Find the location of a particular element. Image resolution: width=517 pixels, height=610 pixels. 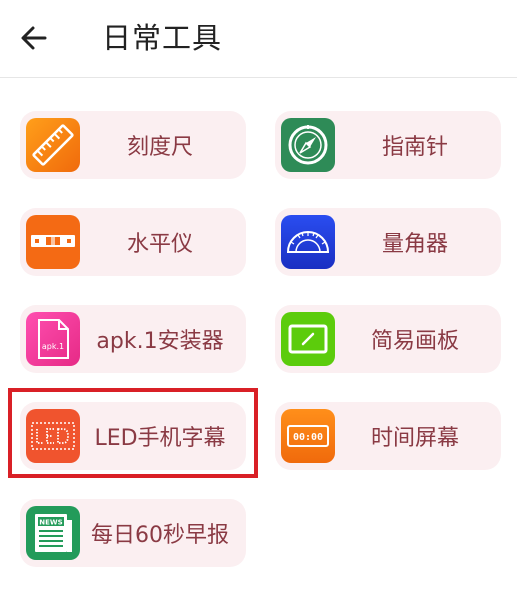

tool-daily-news: NEWS 每日60秒早报 is located at coordinates (133, 533).